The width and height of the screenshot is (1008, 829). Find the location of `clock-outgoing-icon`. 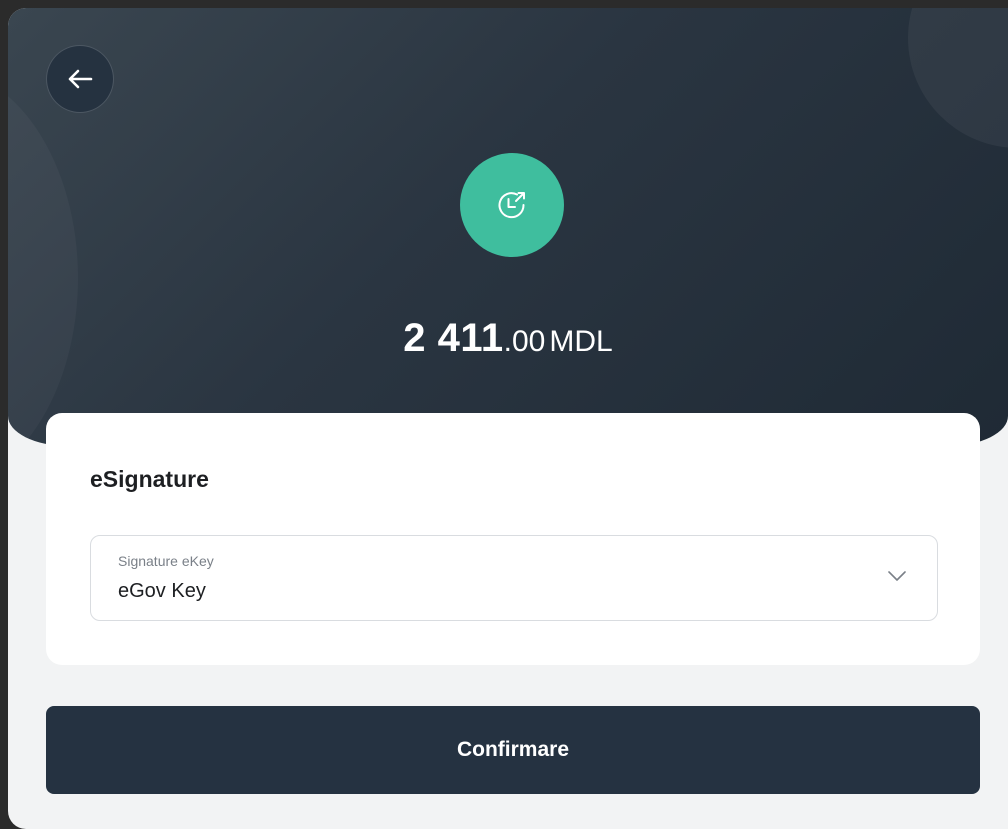

clock-outgoing-icon is located at coordinates (511, 205).